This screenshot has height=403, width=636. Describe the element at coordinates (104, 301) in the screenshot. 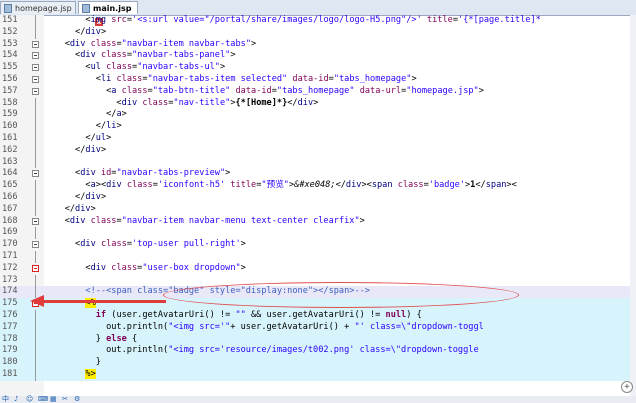

I see `annotation-arrow` at that location.